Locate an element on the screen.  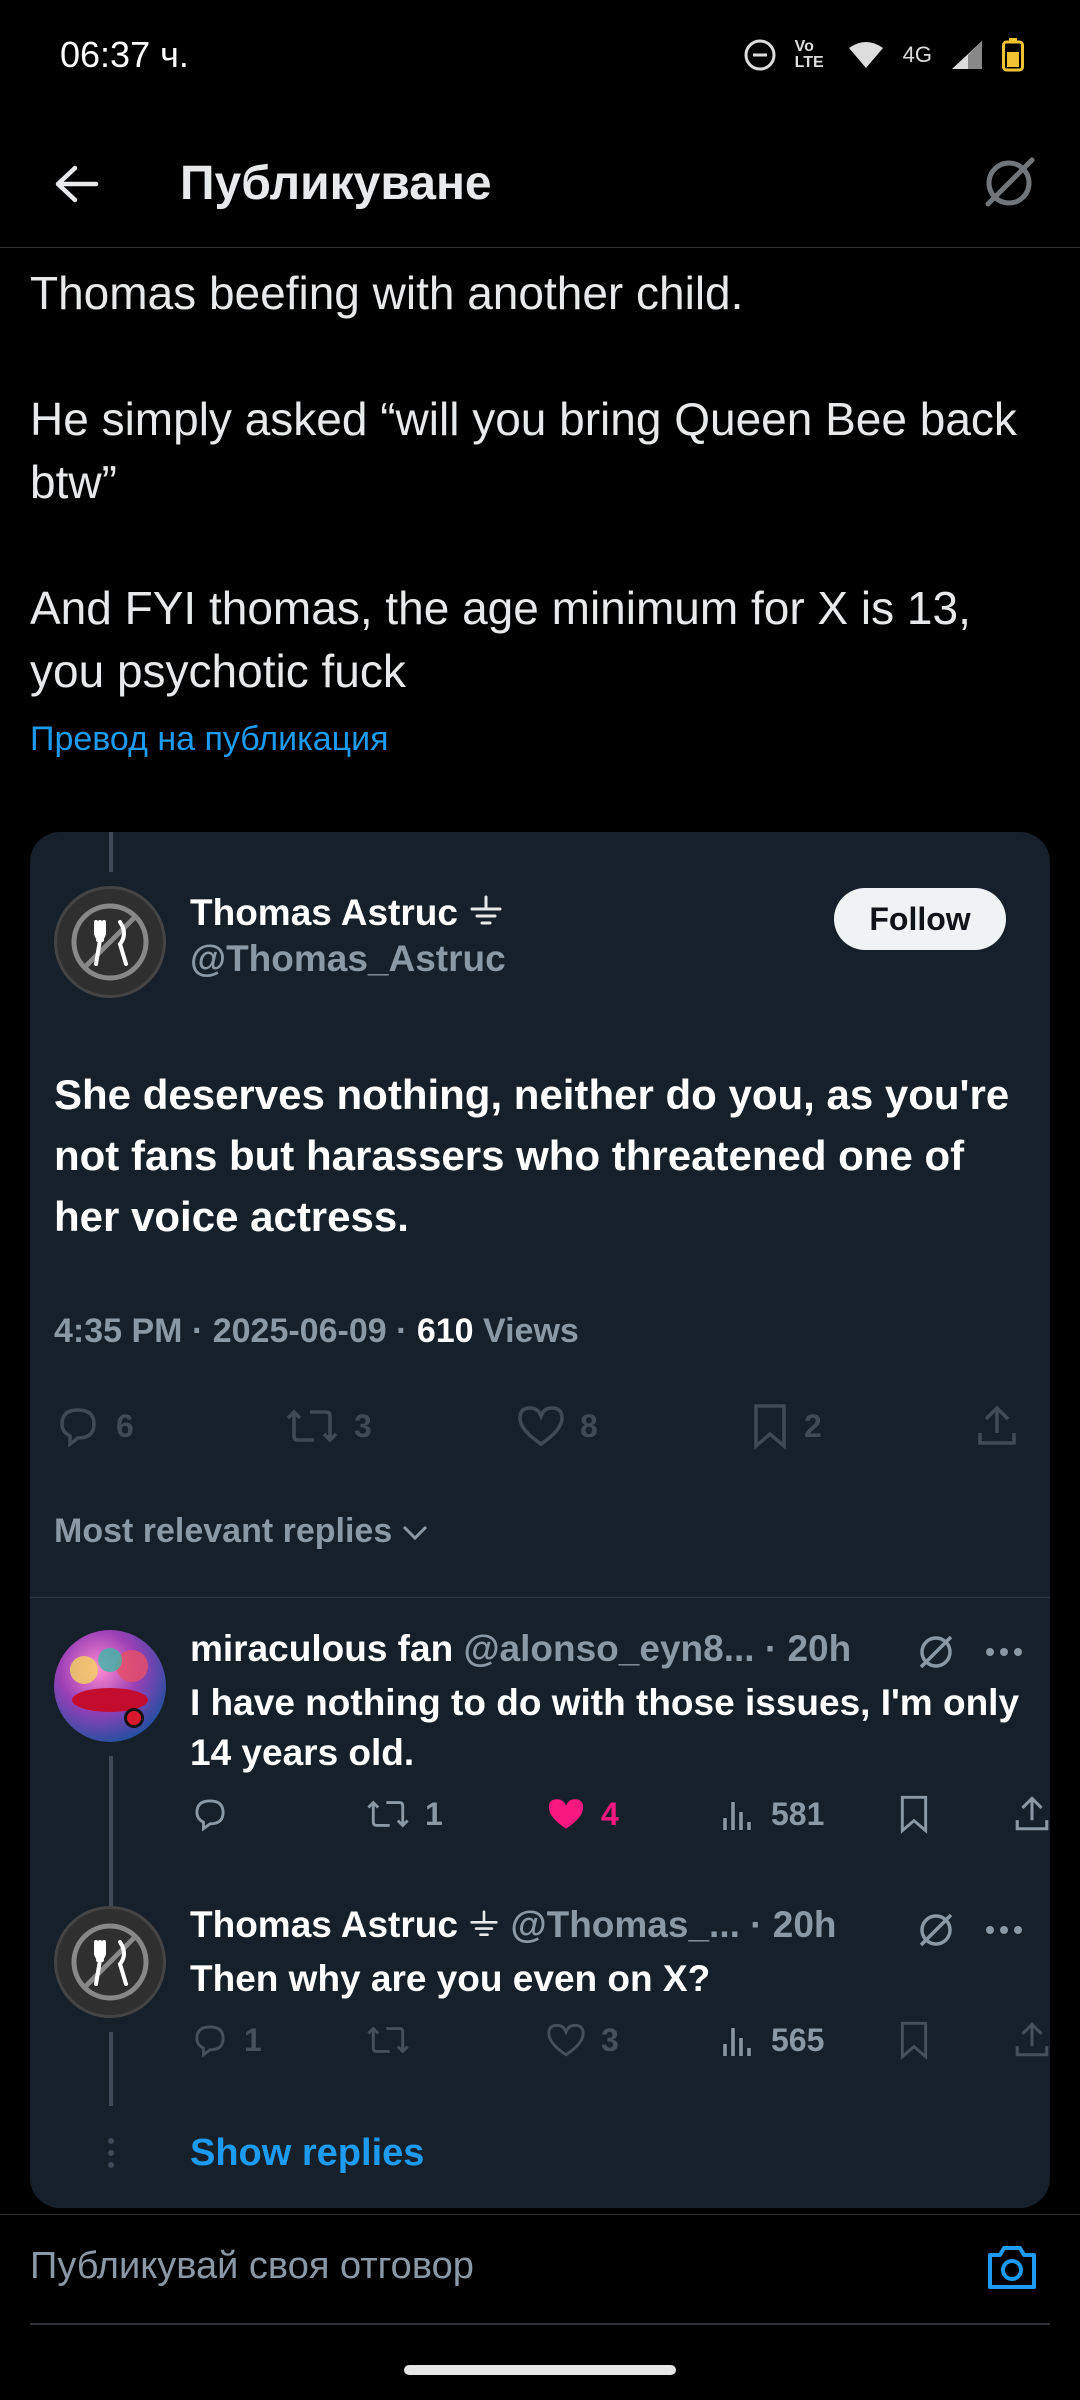
reply-action-row: 1 4 581 is located at coordinates (620, 1814).